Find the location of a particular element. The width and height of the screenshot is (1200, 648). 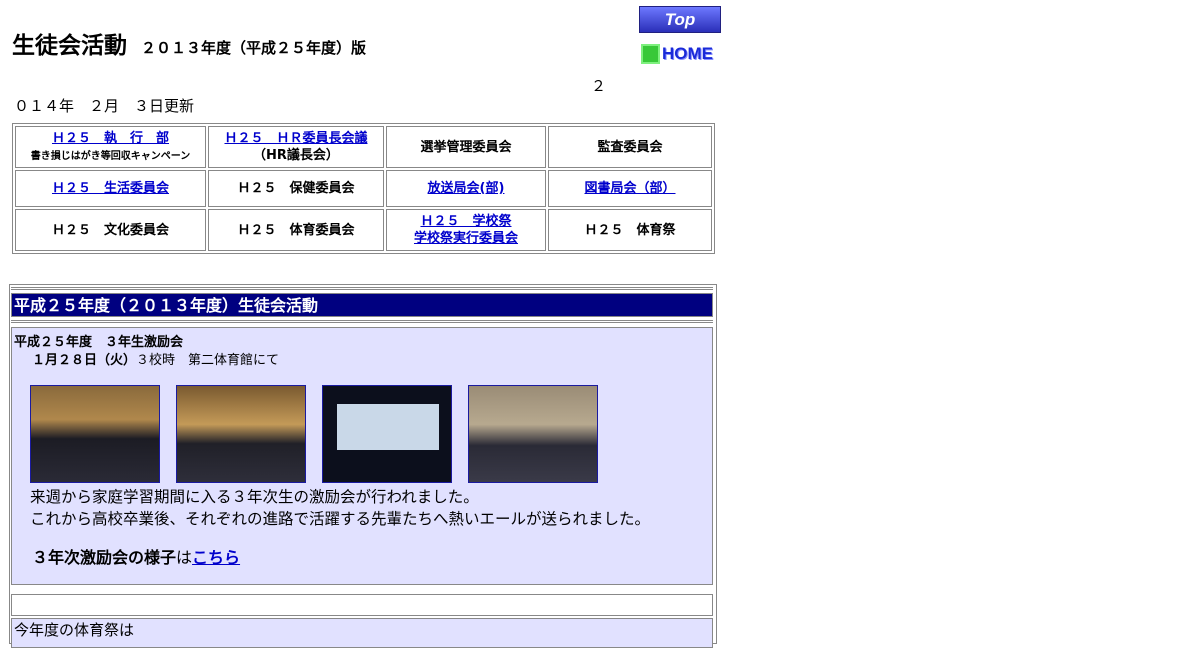

nav-sub-executive: 書き損じはがき等回収キャンペーン is located at coordinates (110, 156).